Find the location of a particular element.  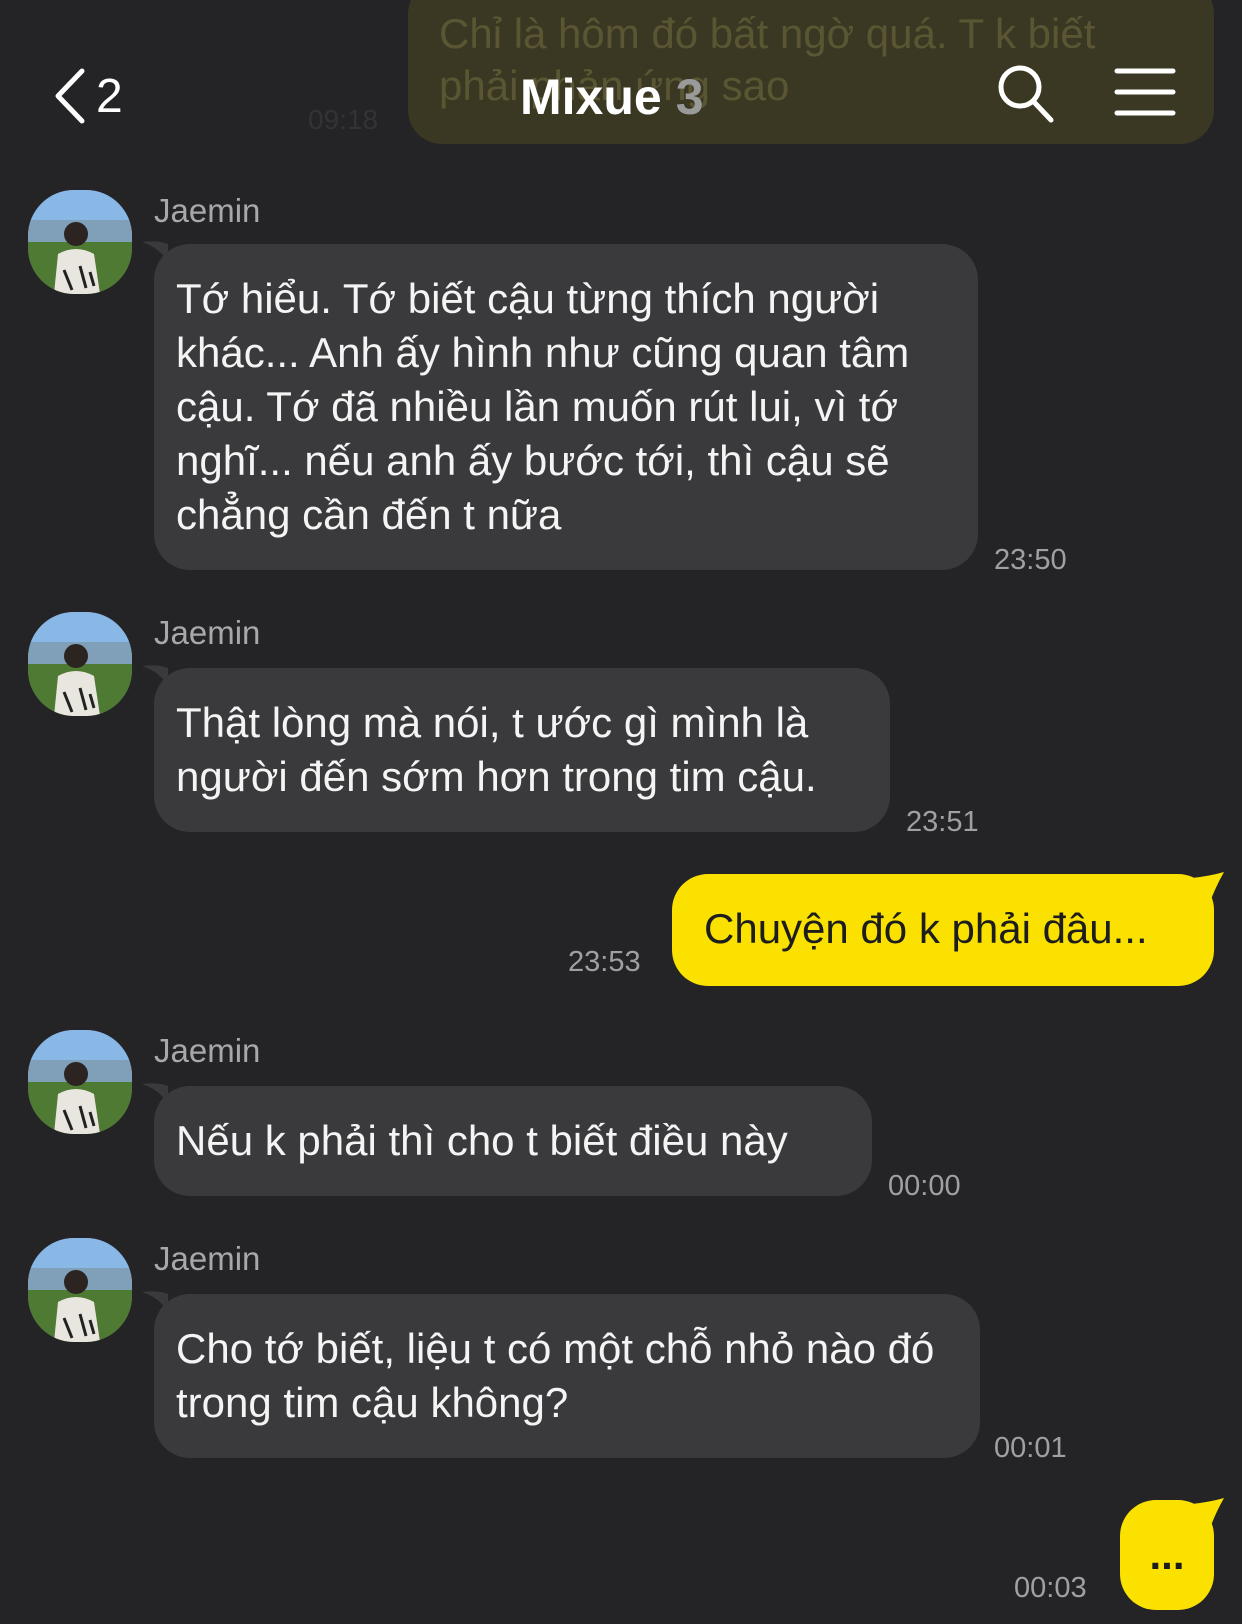

message-time: 00:00 is located at coordinates (924, 1186).